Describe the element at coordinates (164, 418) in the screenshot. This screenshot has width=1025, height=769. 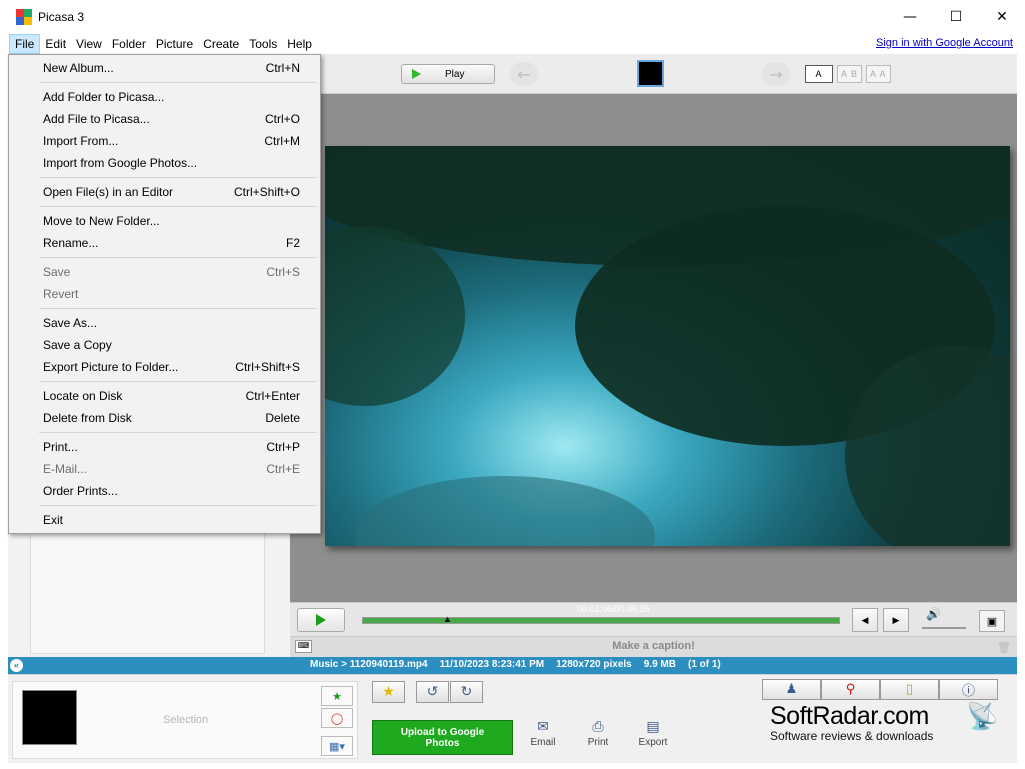
I see `menu-item-delete-from-disk: Delete from Disk Delete` at that location.